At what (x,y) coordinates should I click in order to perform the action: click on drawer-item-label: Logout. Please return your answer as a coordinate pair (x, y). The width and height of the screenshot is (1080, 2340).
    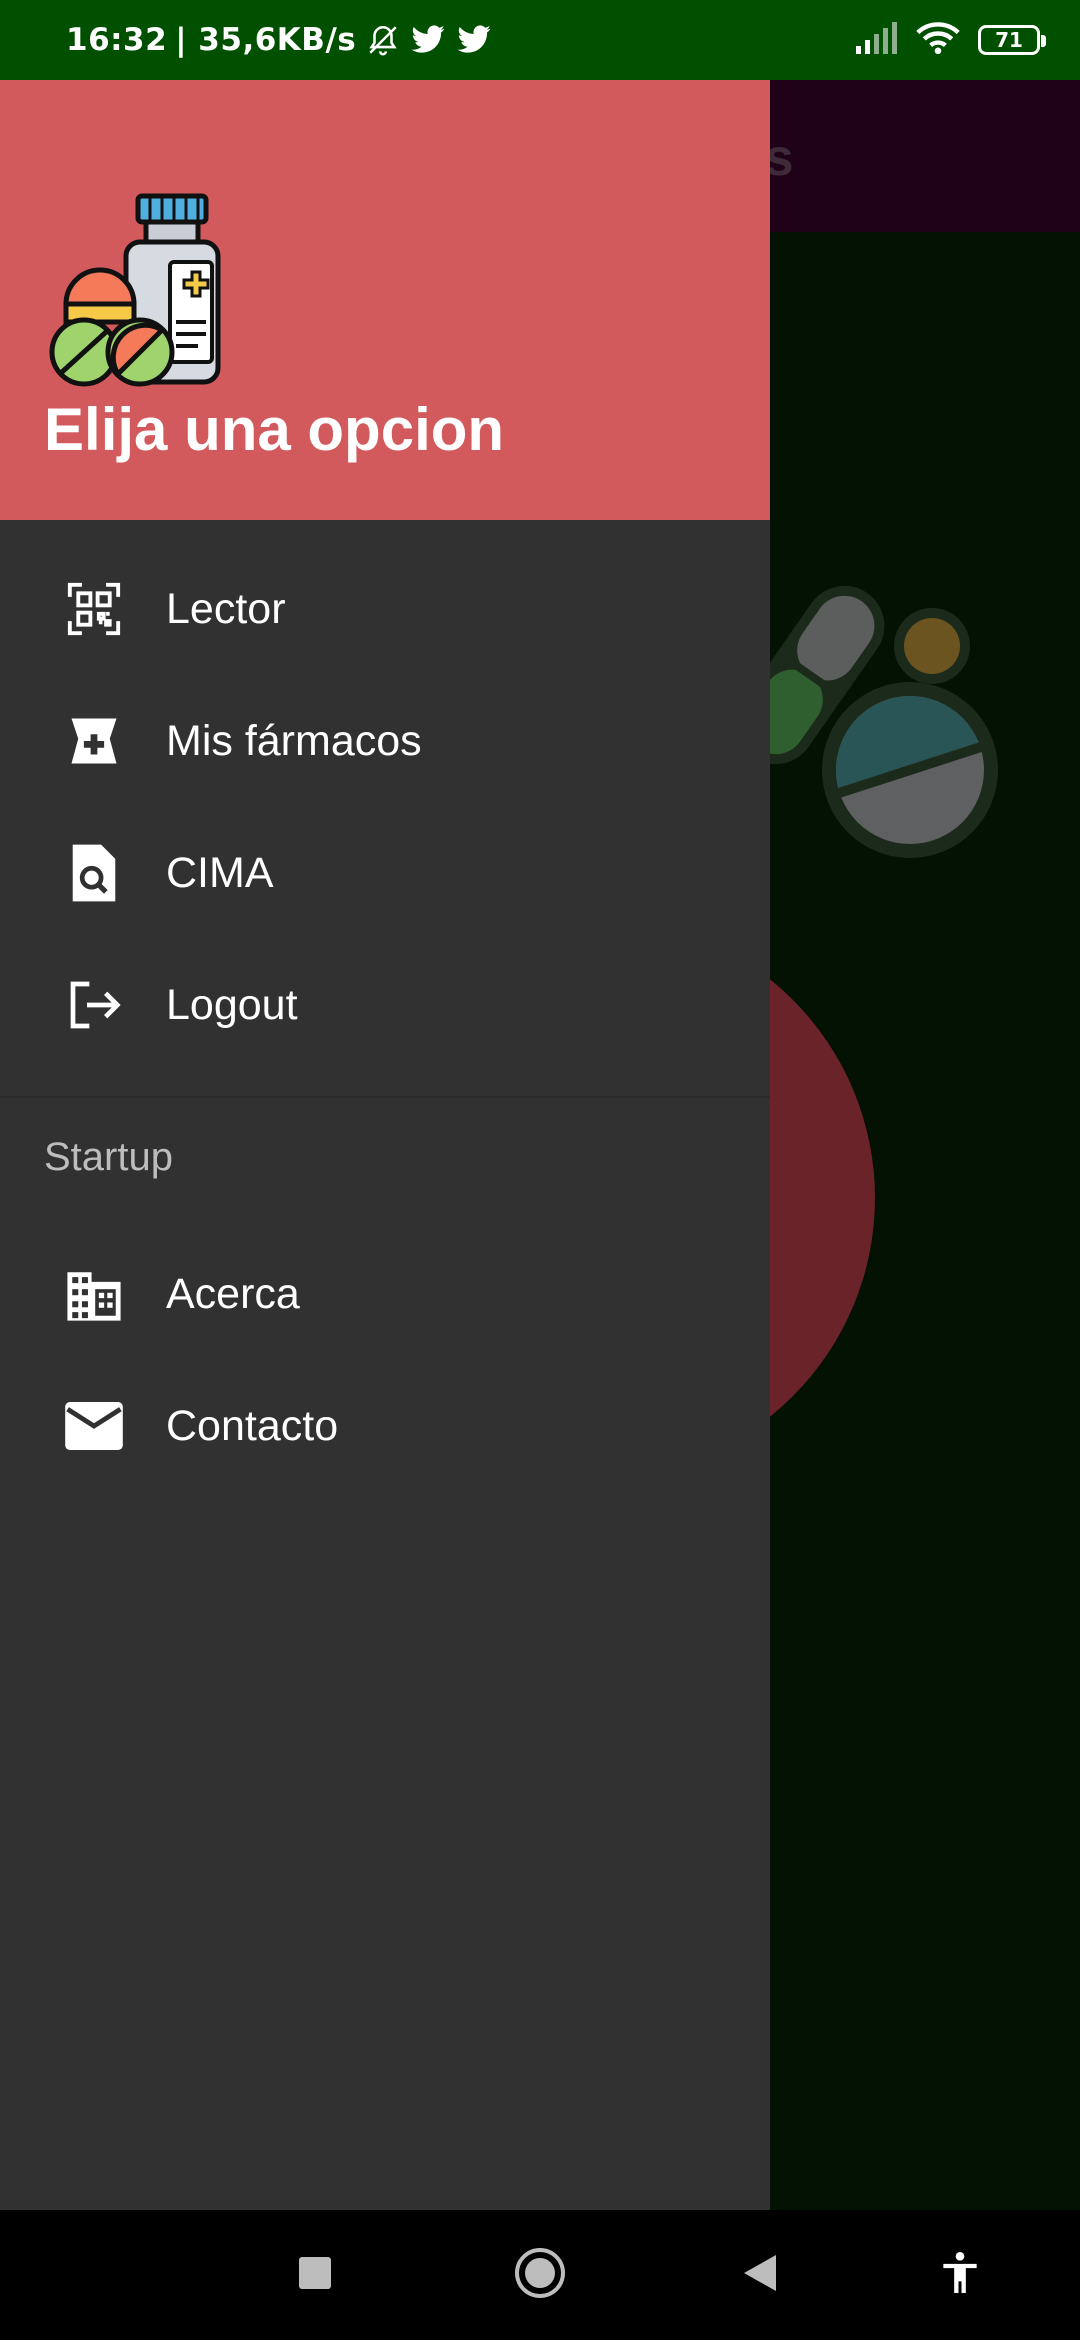
    Looking at the image, I should click on (232, 1004).